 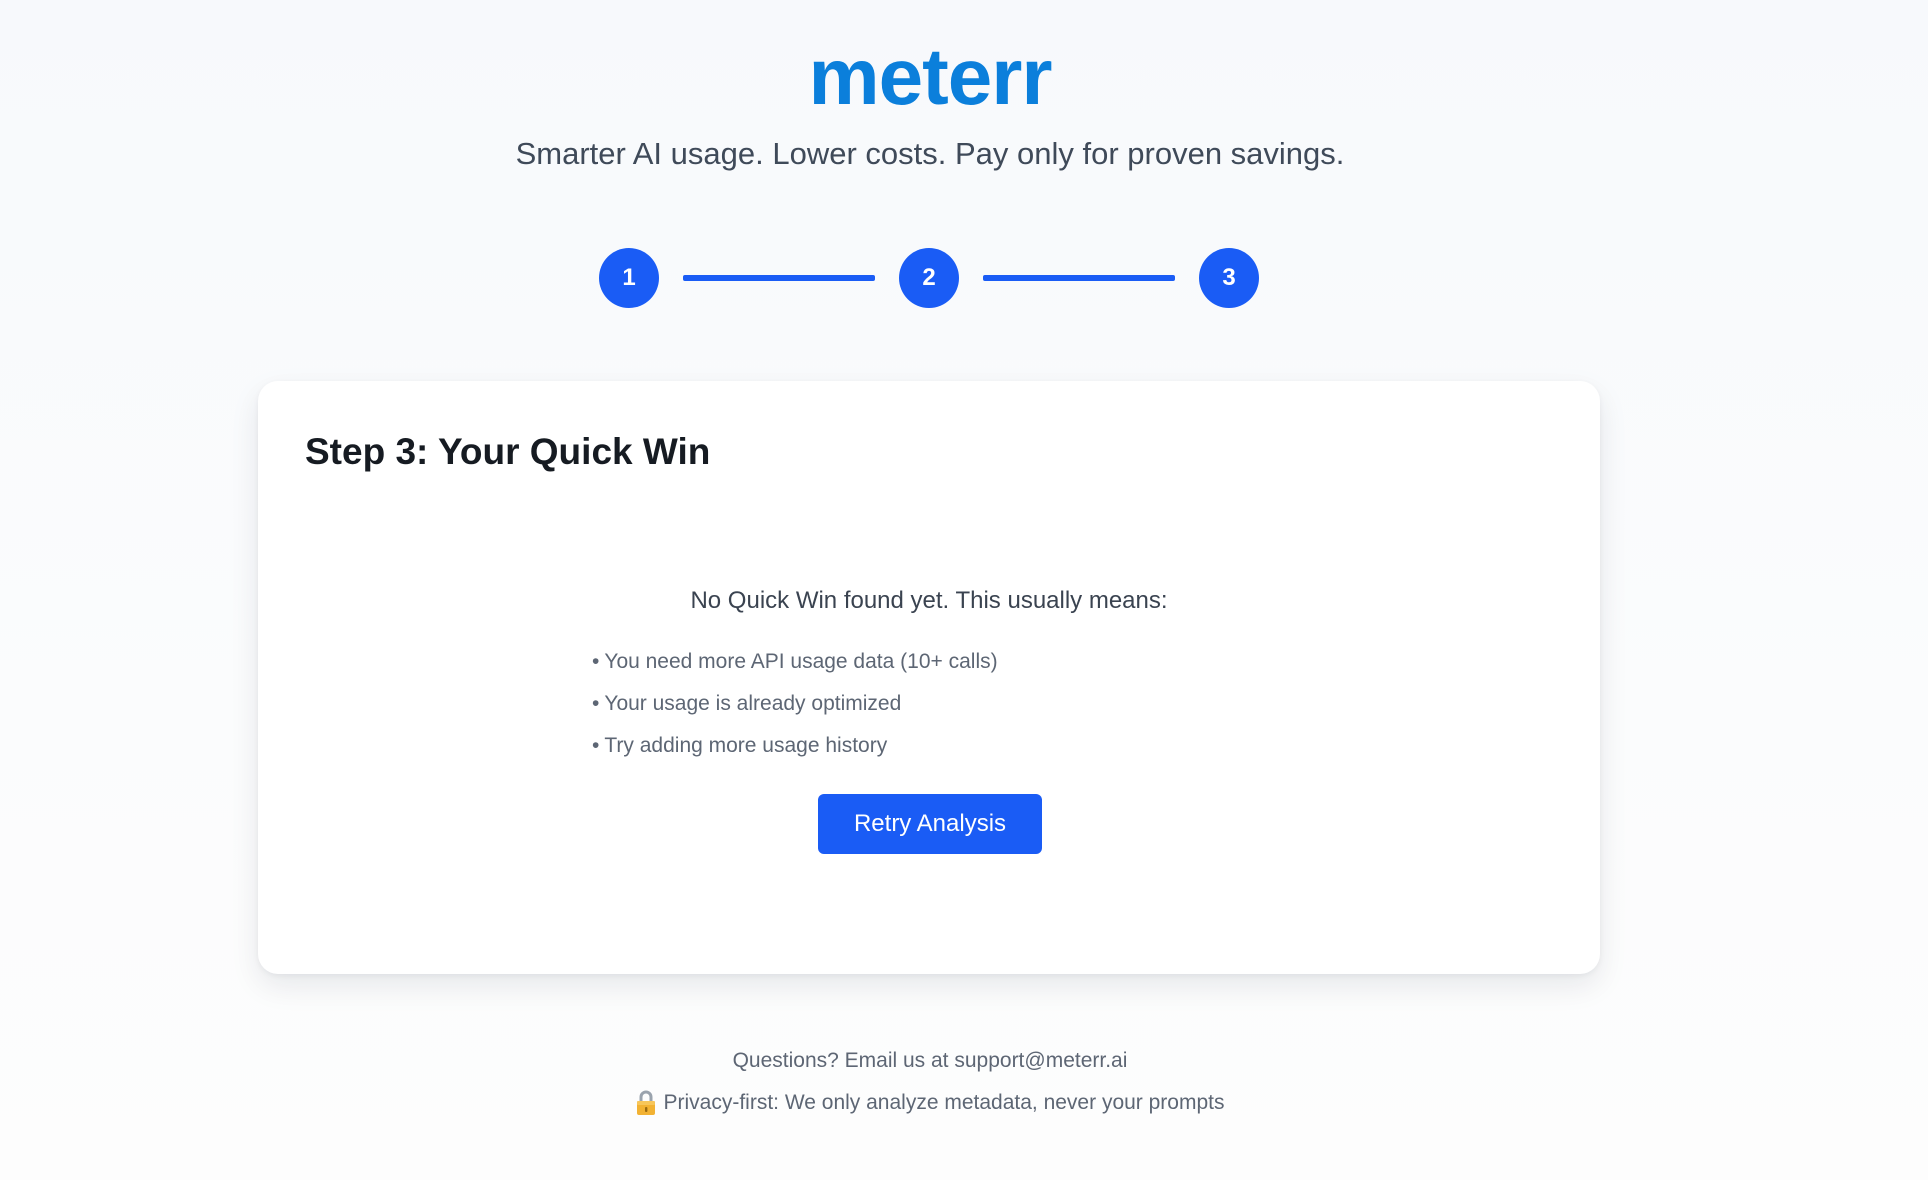 I want to click on brand-logo: meterr, so click(x=930, y=76).